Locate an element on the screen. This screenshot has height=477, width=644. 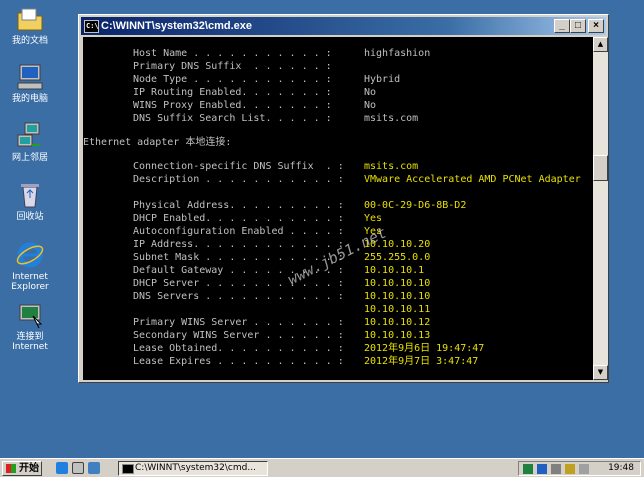
console-line-value: 2012年9月6日 19:47:47 is located at coordinates (424, 348).